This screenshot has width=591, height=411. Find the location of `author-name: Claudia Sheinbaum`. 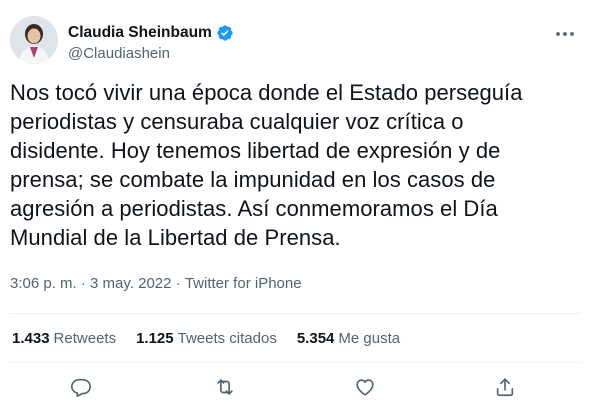

author-name: Claudia Sheinbaum is located at coordinates (140, 33).